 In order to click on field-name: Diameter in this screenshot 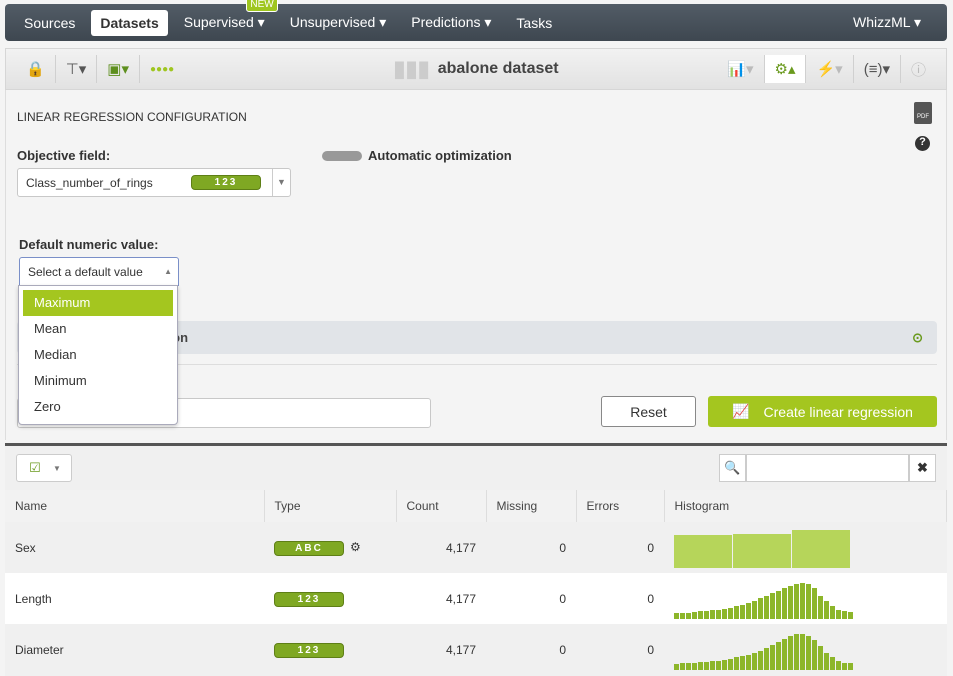, I will do `click(134, 649)`.